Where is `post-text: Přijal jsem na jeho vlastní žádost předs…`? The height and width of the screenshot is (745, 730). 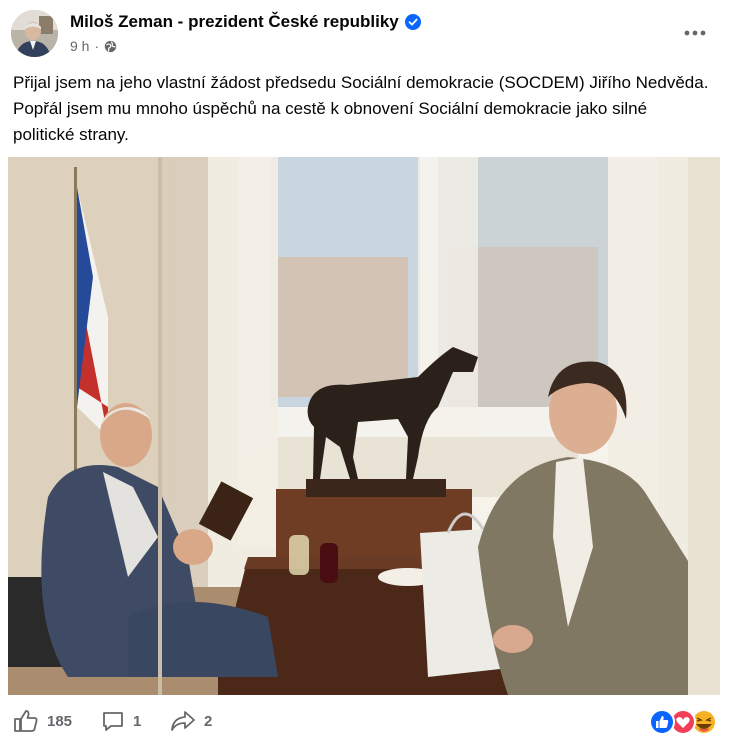 post-text: Přijal jsem na jeho vlastní žádost předs… is located at coordinates (361, 108).